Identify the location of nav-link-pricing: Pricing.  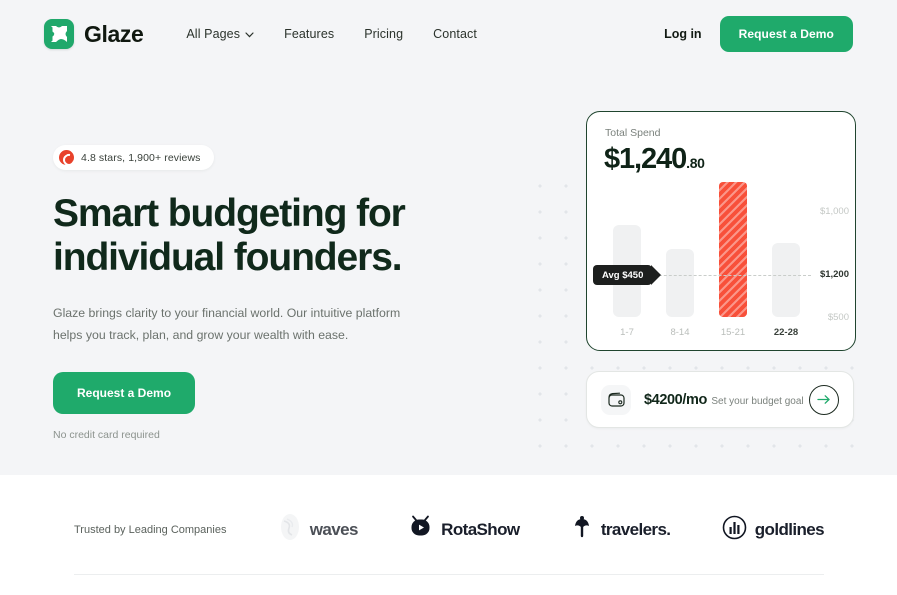
(383, 34).